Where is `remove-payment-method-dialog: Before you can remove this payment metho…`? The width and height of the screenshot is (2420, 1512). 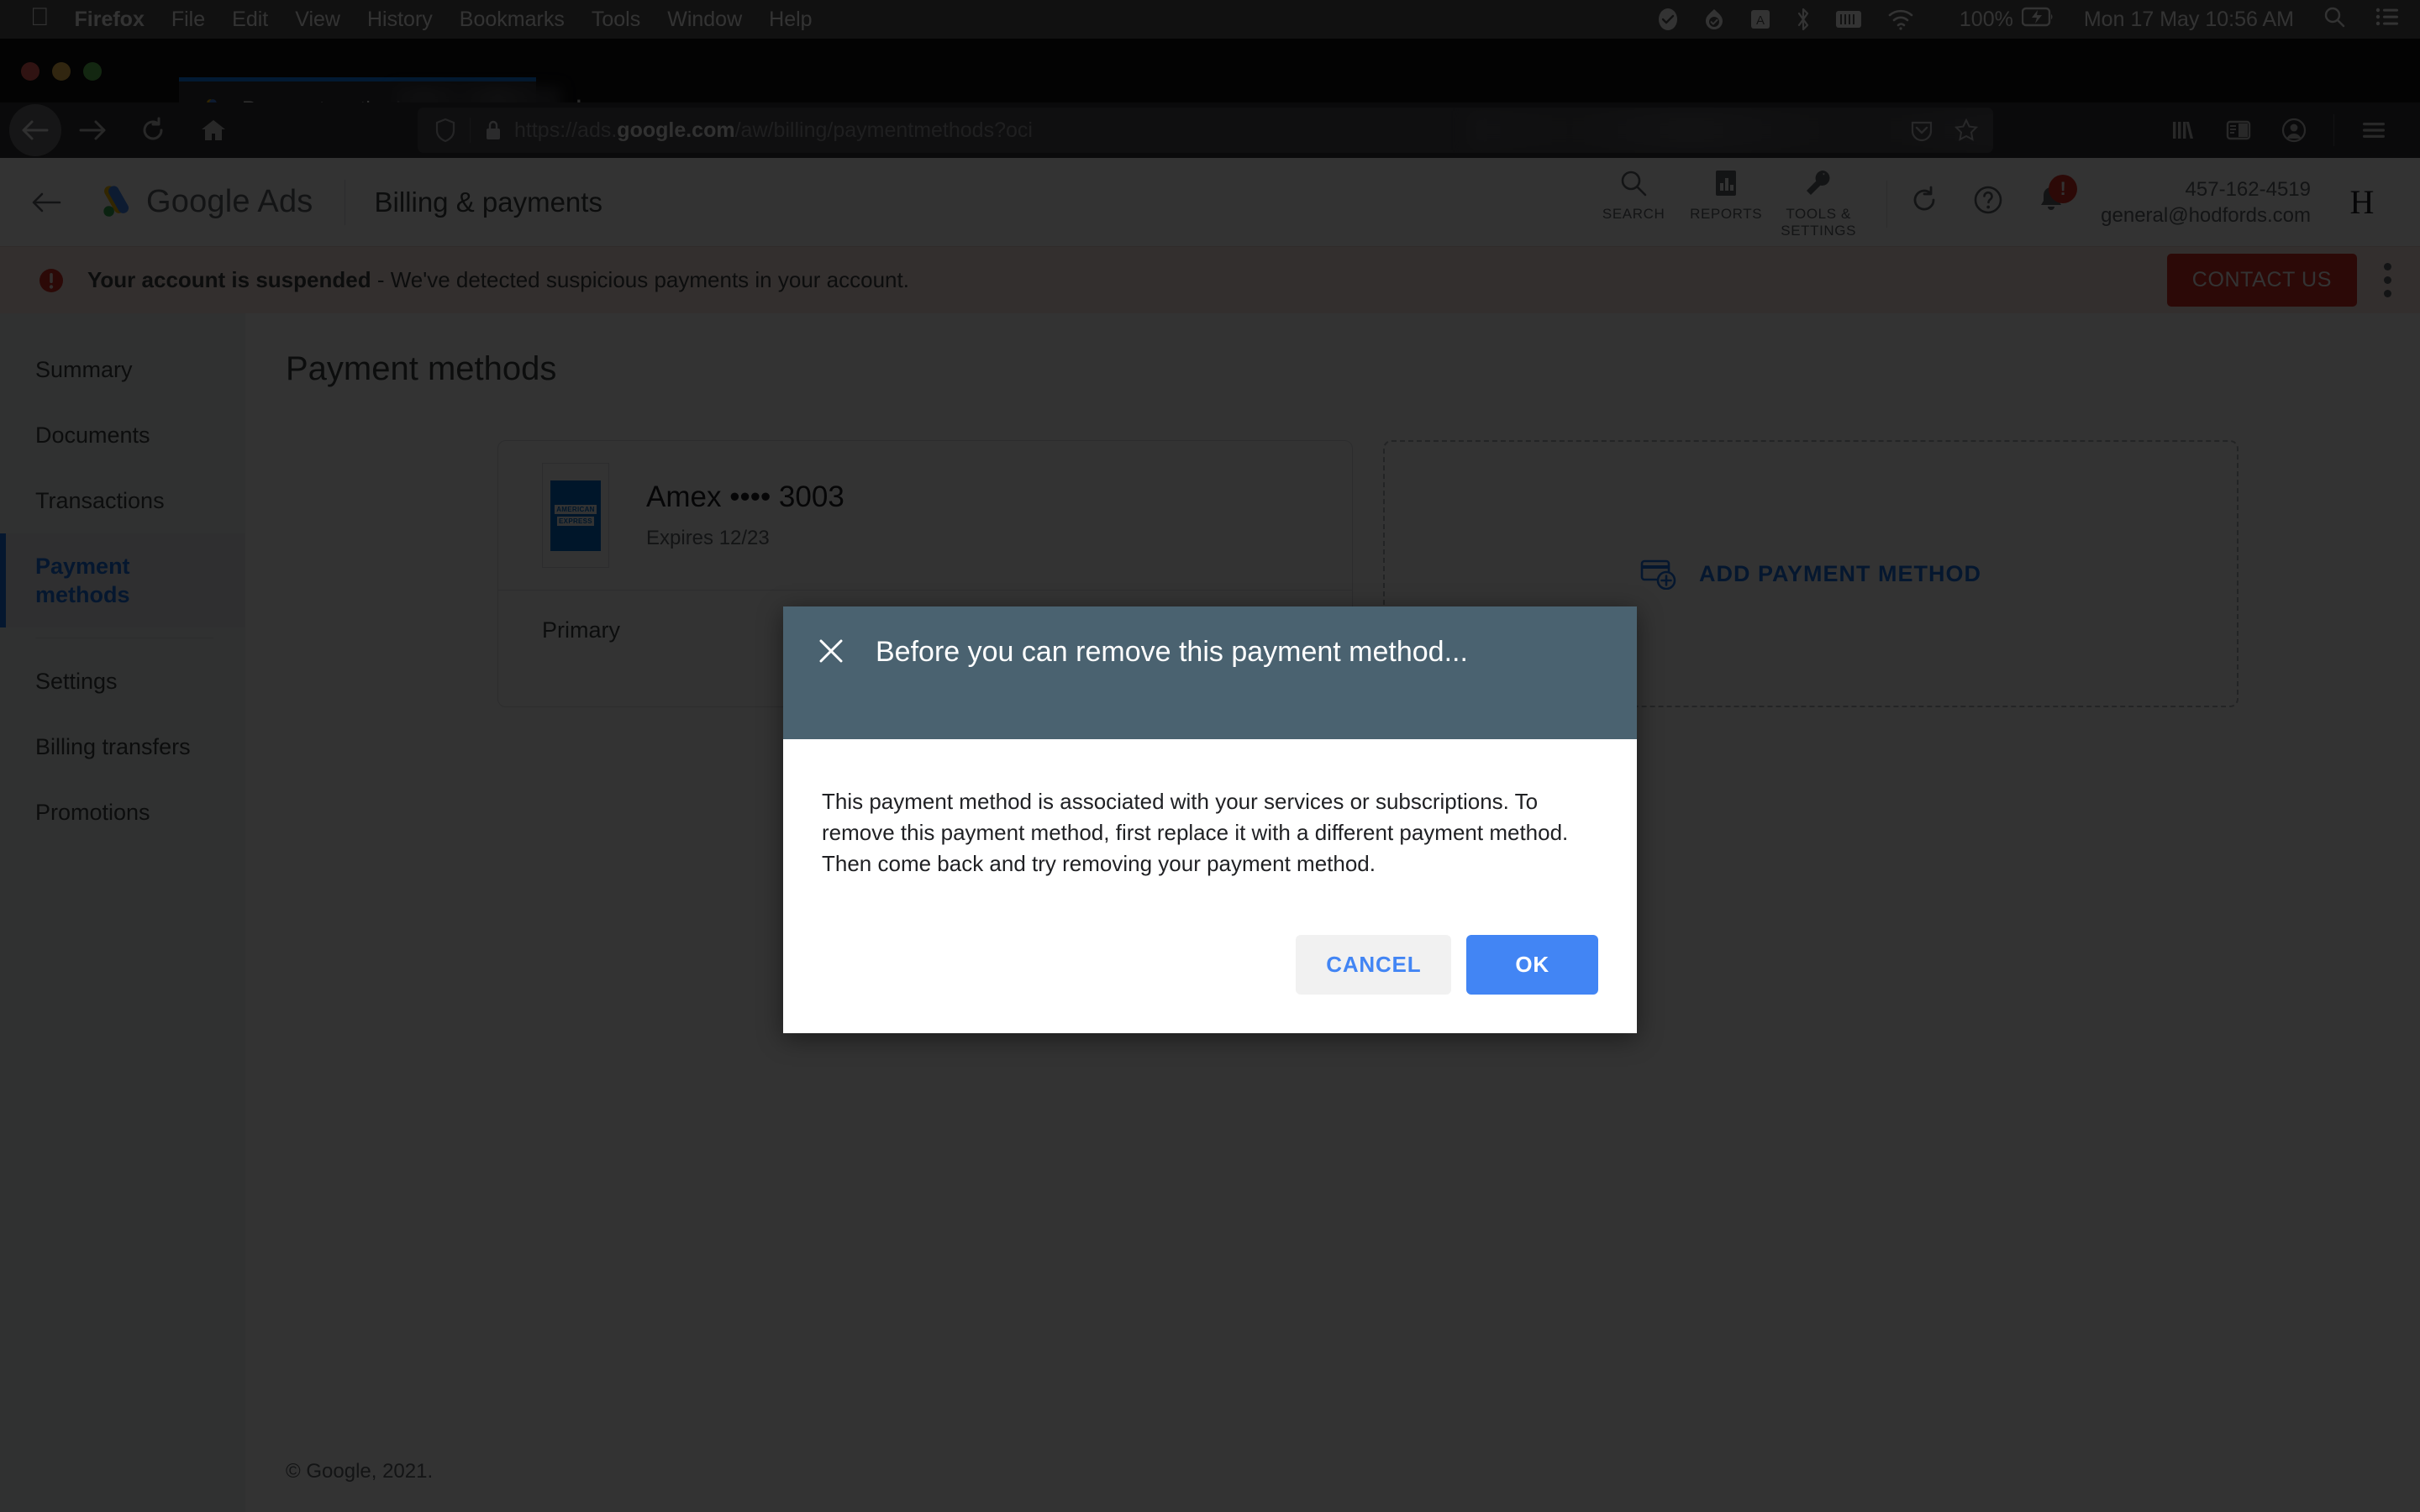 remove-payment-method-dialog: Before you can remove this payment metho… is located at coordinates (1210, 819).